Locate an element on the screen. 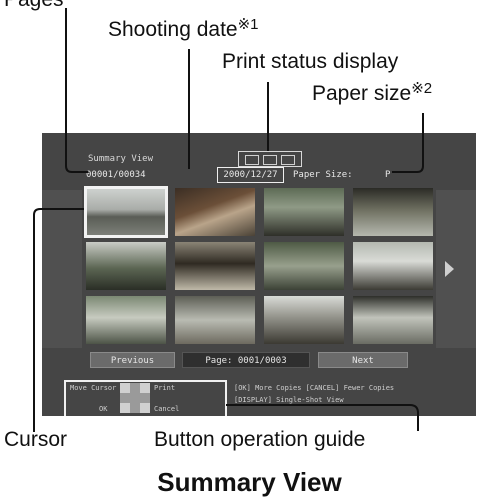  print-status-callout: Print status display is located at coordinates (310, 61).